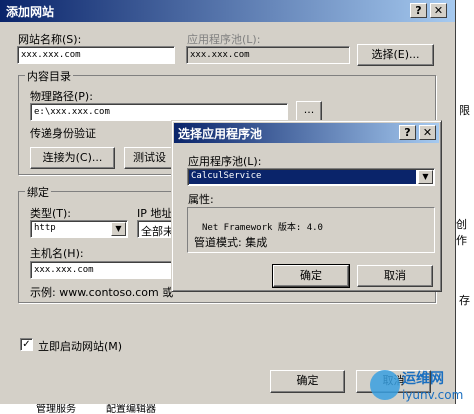 This screenshot has height=414, width=474. Describe the element at coordinates (418, 10) in the screenshot. I see `help-button: ?` at that location.